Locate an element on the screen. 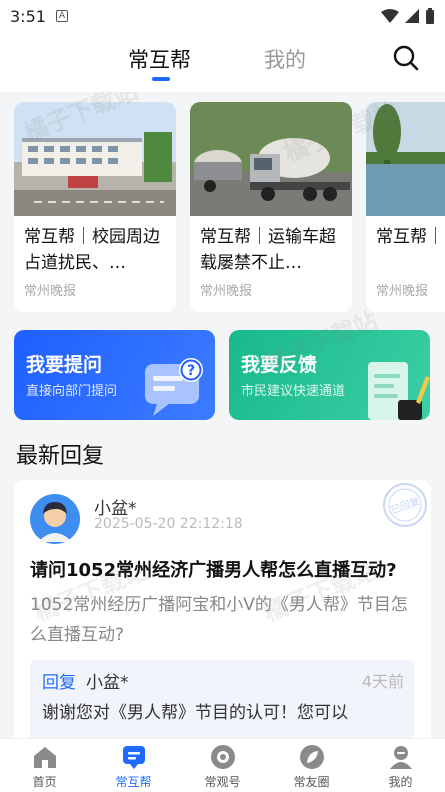  nav-mine: 我的 is located at coordinates (400, 765).